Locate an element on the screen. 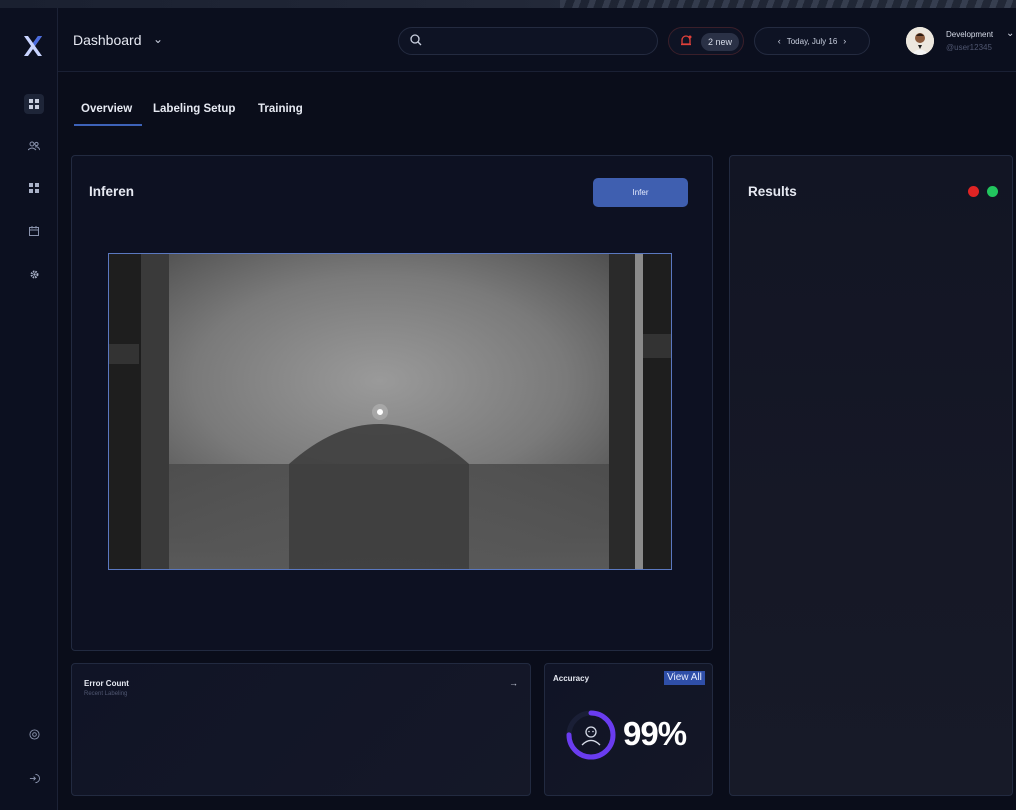 This screenshot has width=1016, height=810. chevron-left-icon: ‹ is located at coordinates (779, 41).